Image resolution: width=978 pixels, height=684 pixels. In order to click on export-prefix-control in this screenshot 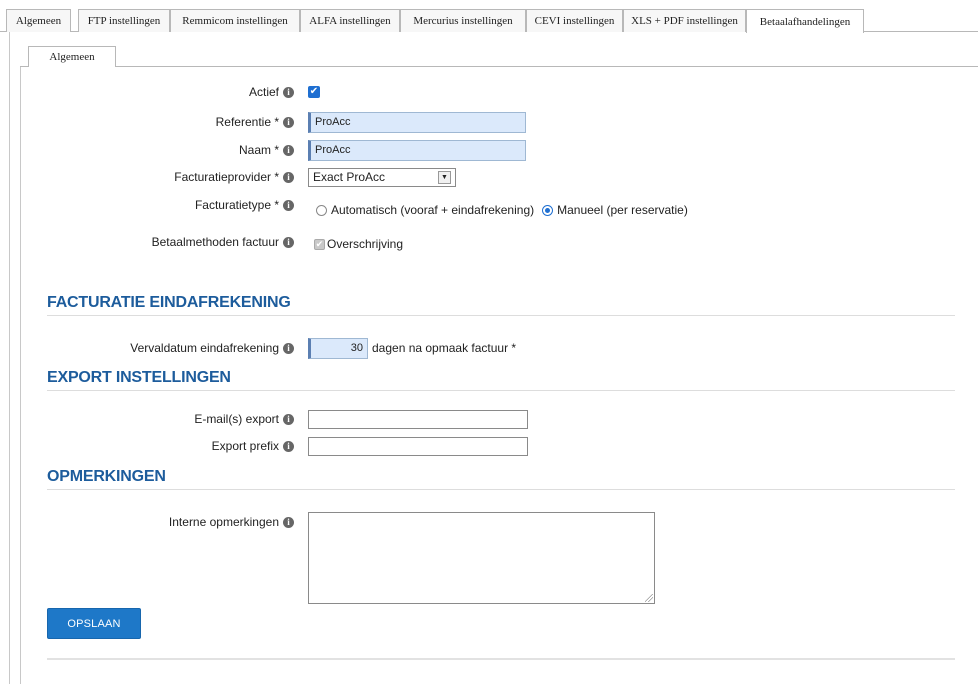, I will do `click(418, 446)`.